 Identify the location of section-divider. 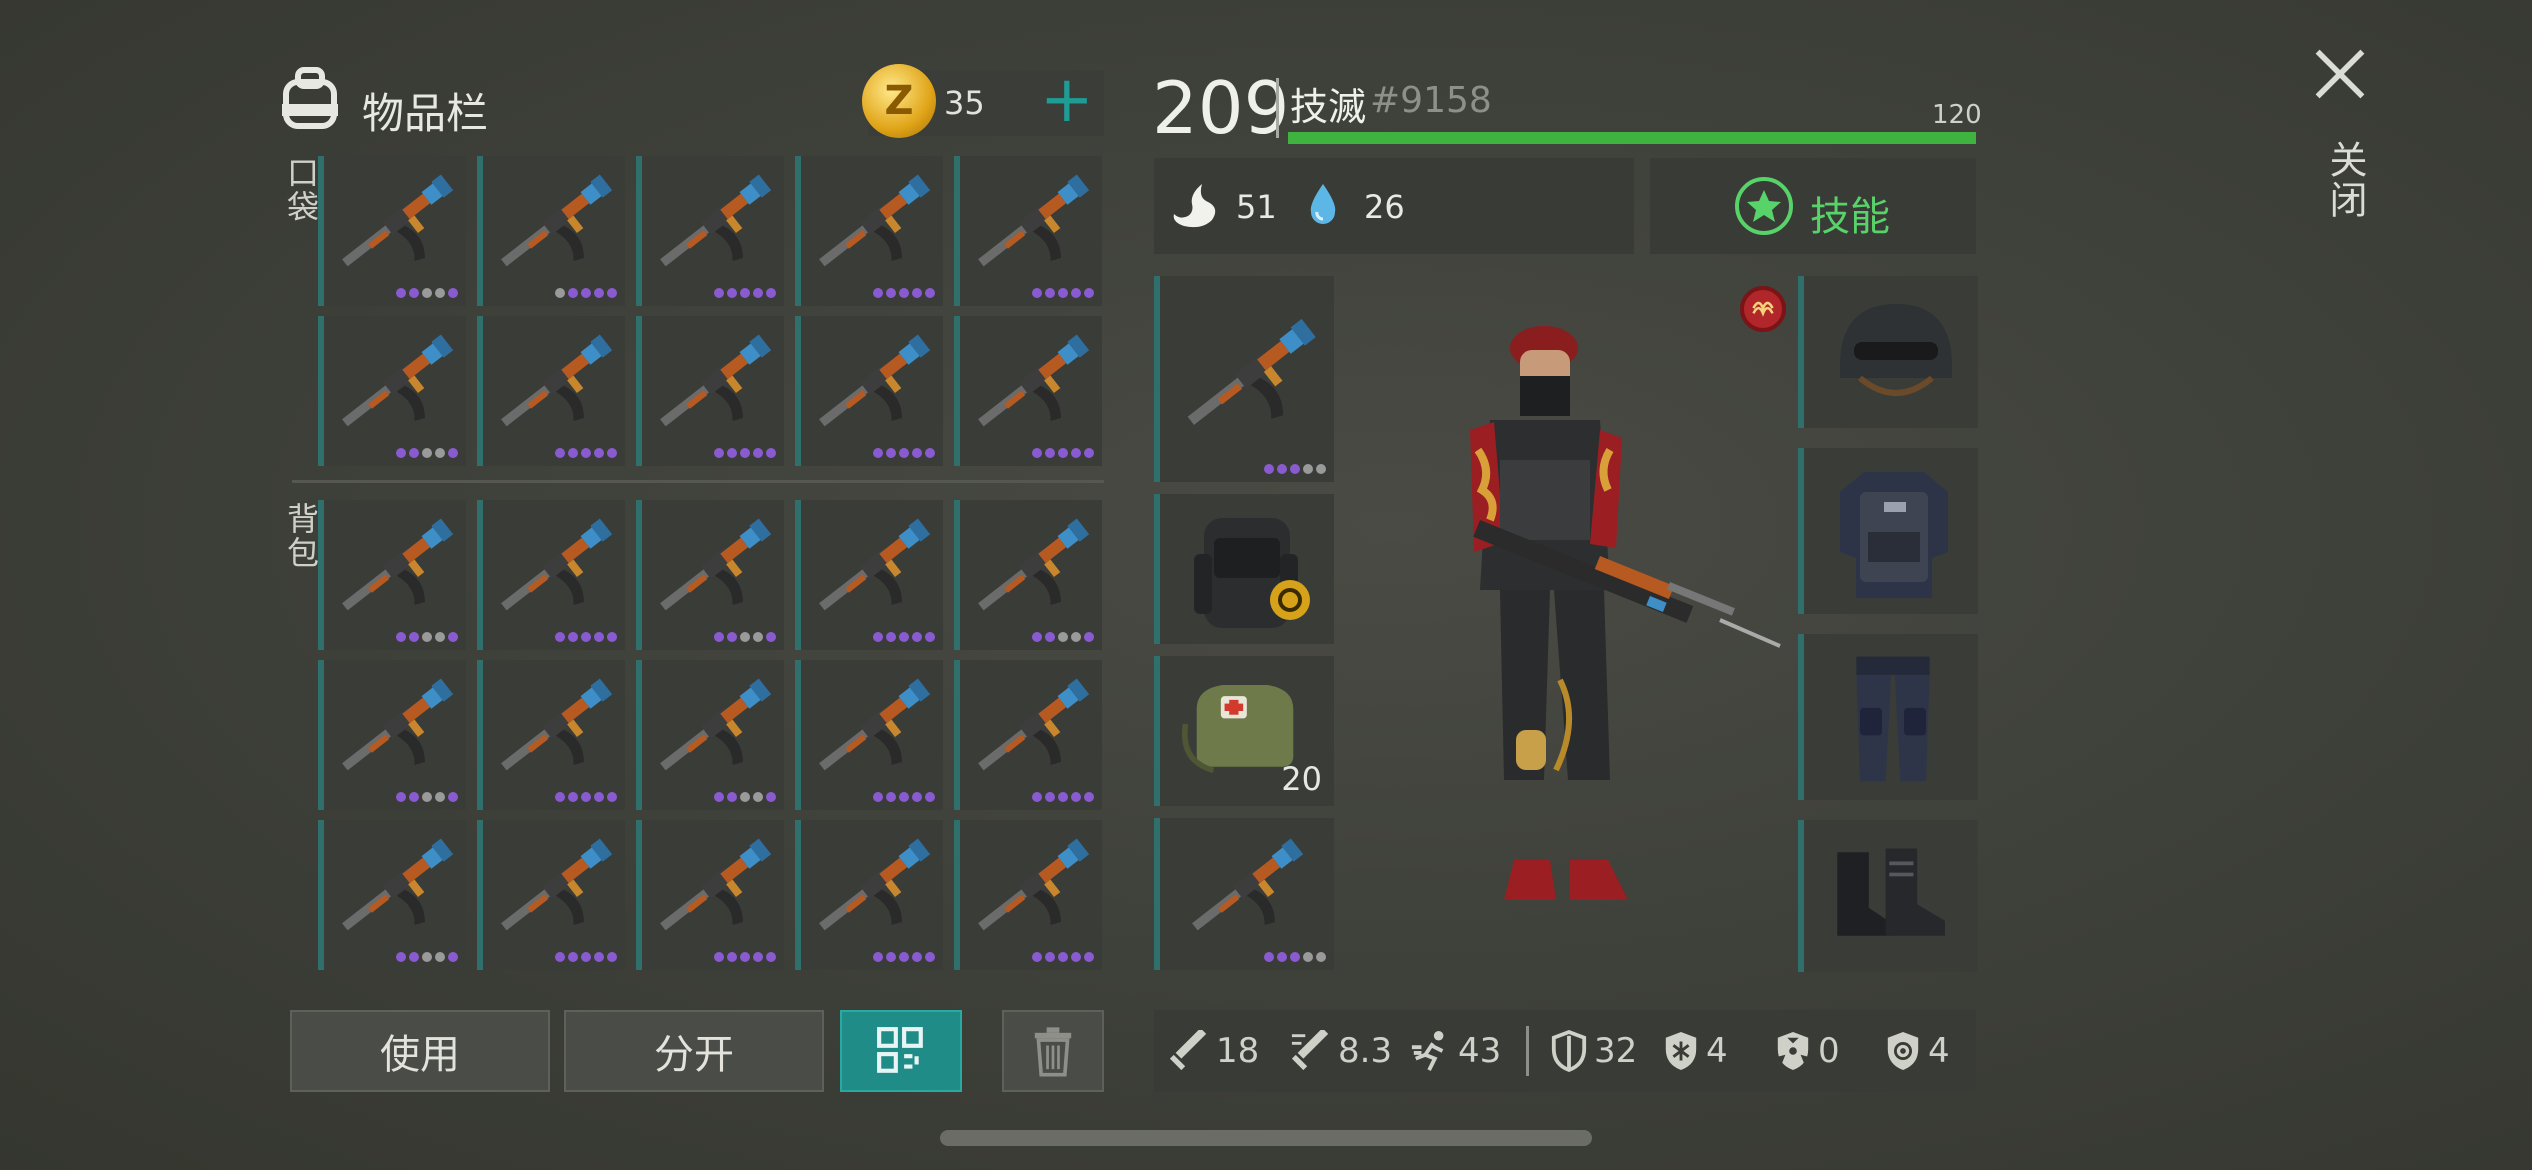
(698, 481).